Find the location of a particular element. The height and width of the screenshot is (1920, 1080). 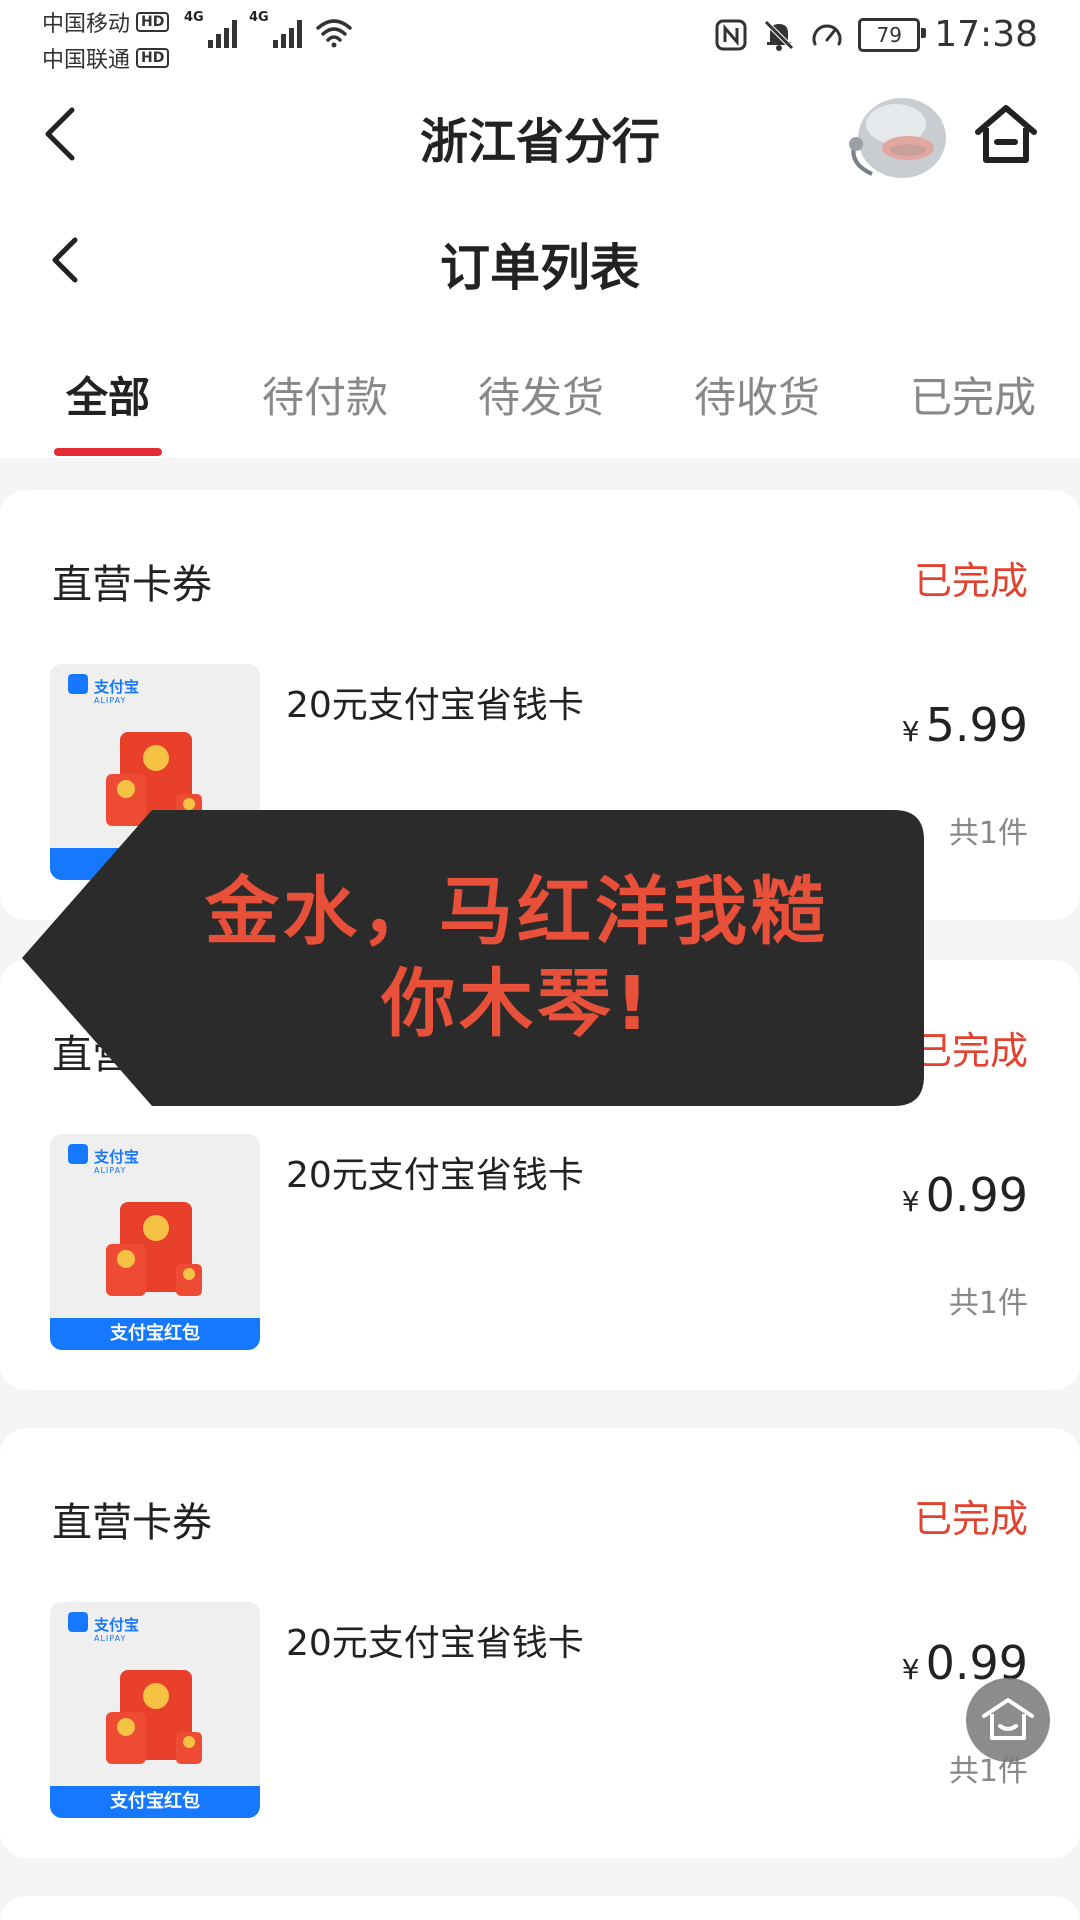

tab-pending-shipment: 待发货 is located at coordinates (541, 394).